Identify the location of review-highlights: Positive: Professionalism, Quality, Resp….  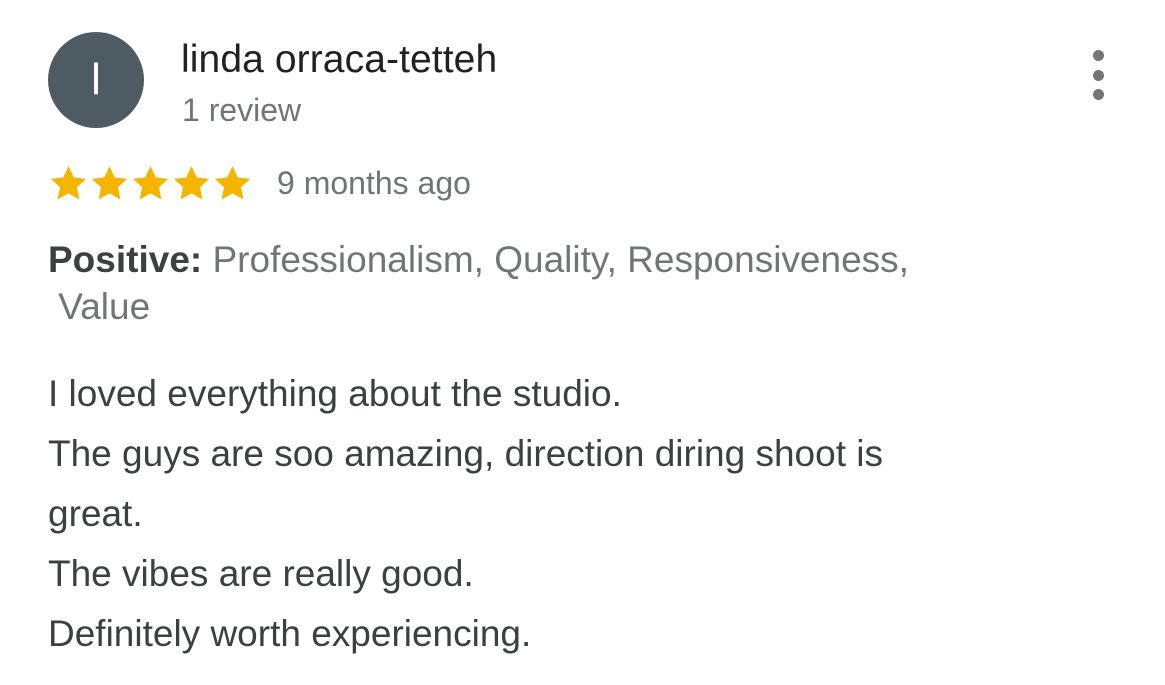
(548, 283).